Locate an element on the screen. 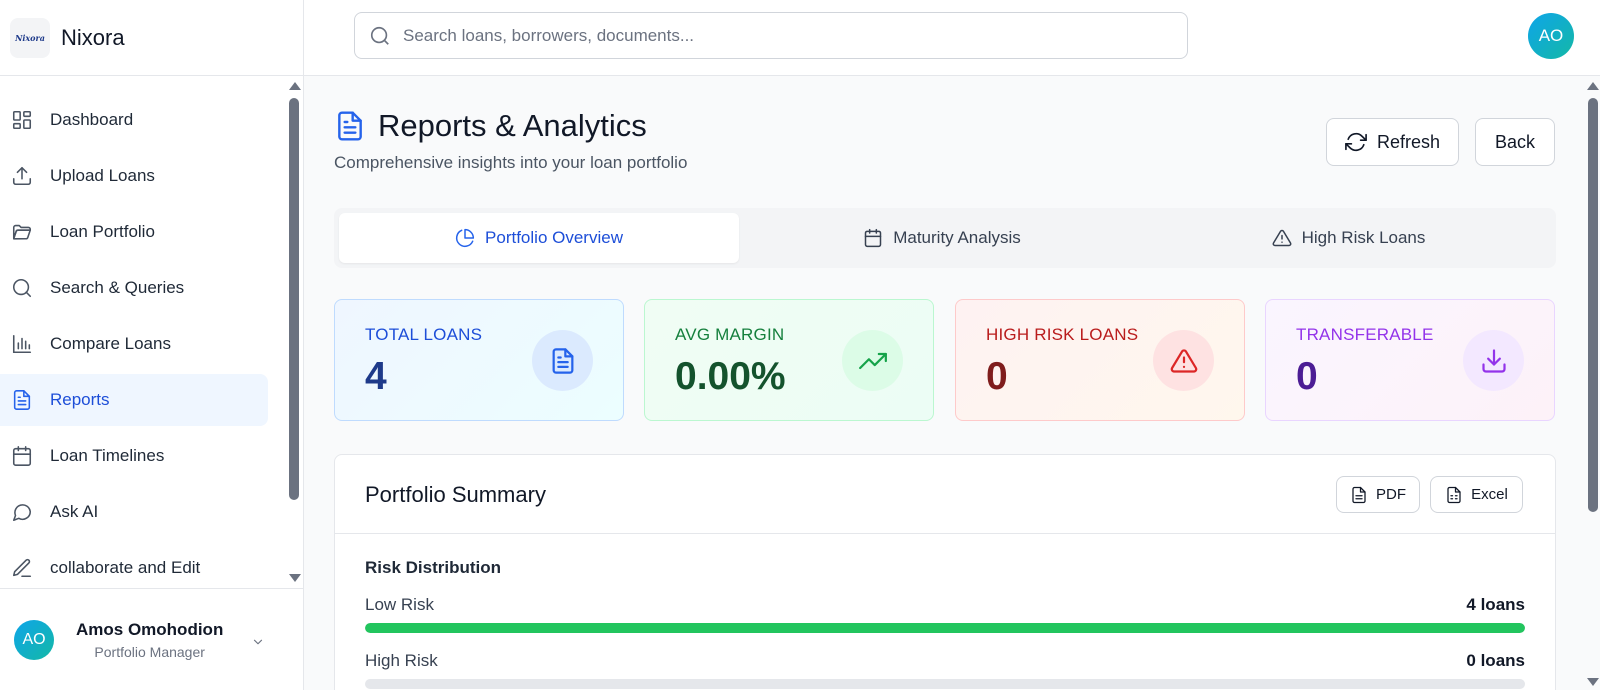 The width and height of the screenshot is (1600, 690). tab-high-risk-loans: High Risk Loans is located at coordinates (1348, 238).